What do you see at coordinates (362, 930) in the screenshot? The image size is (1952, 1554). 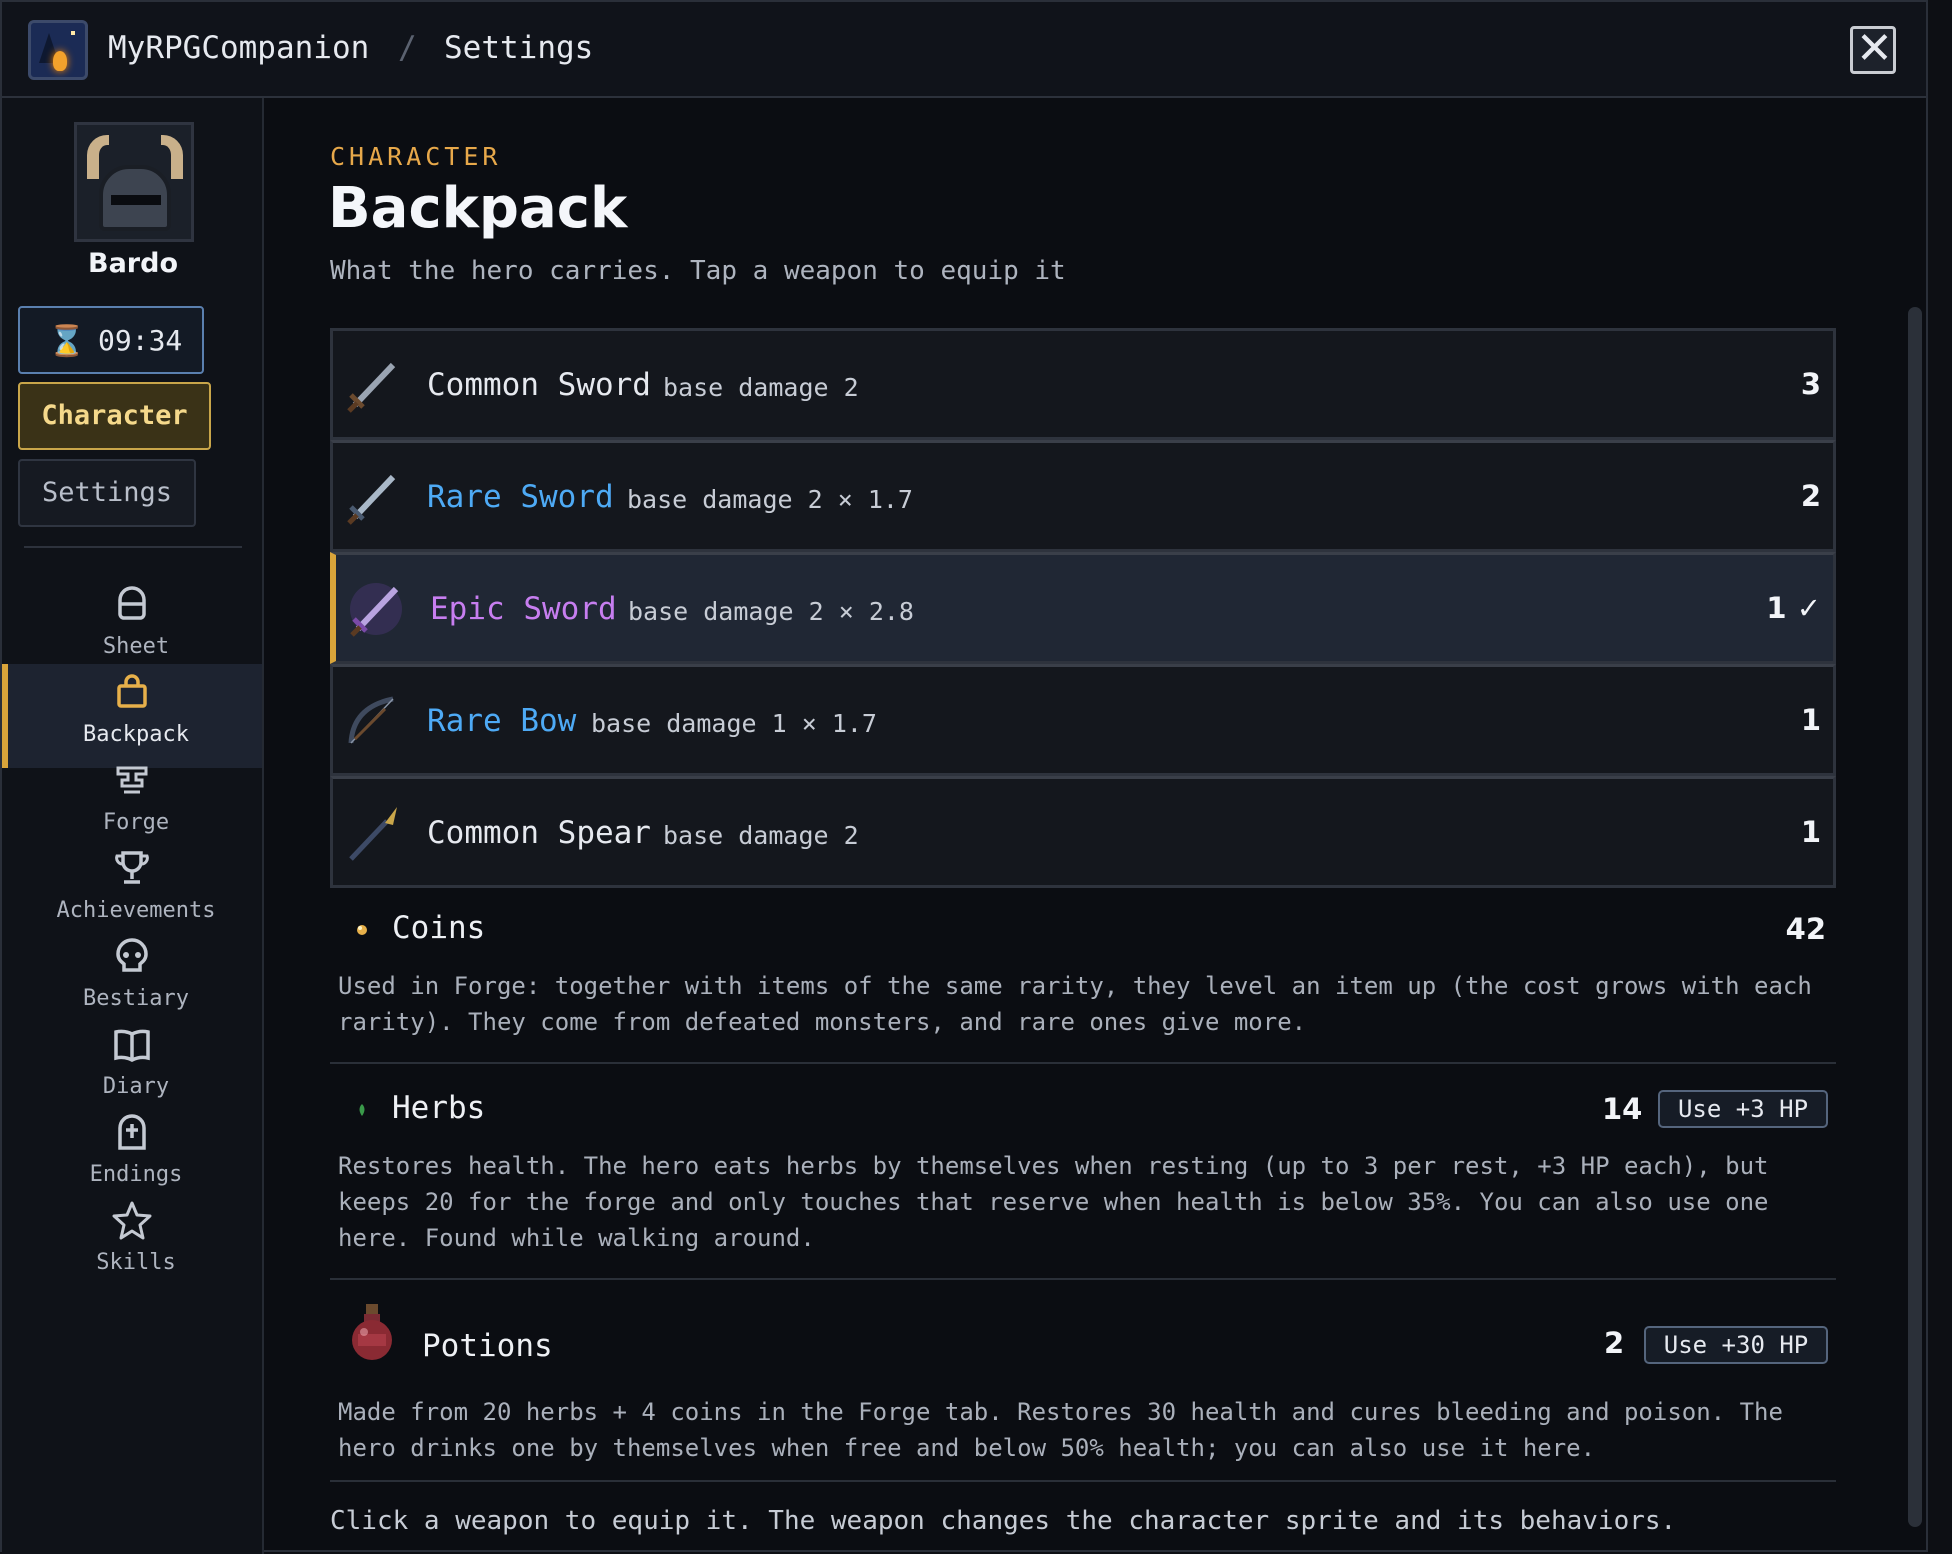 I see `coin-icon` at bounding box center [362, 930].